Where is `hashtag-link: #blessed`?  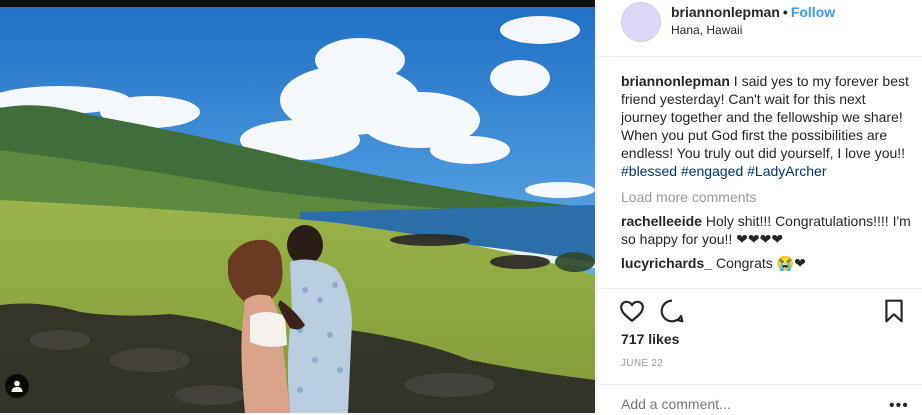 hashtag-link: #blessed is located at coordinates (649, 171).